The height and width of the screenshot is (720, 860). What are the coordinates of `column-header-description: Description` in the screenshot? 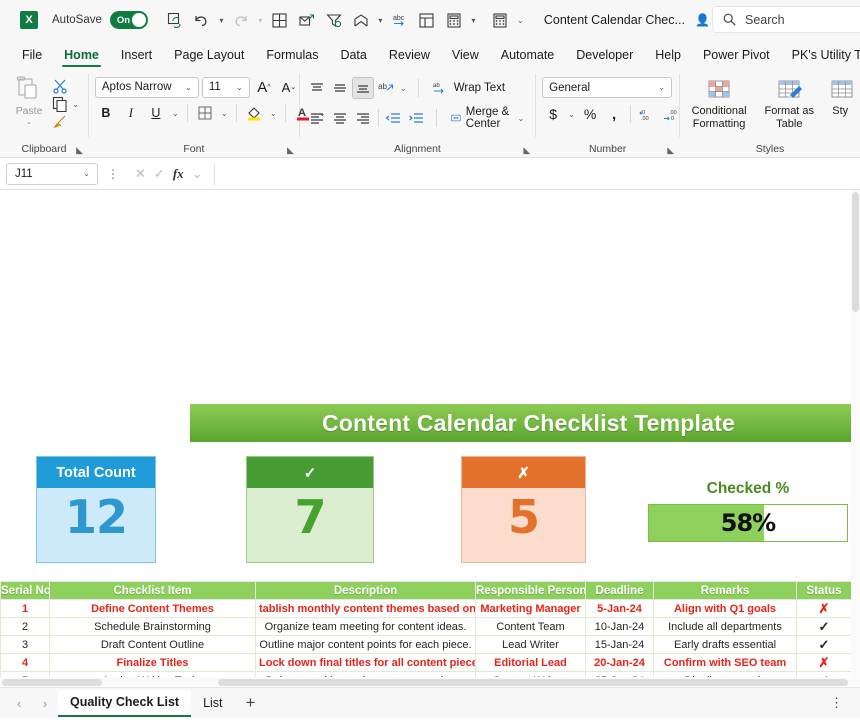 It's located at (365, 590).